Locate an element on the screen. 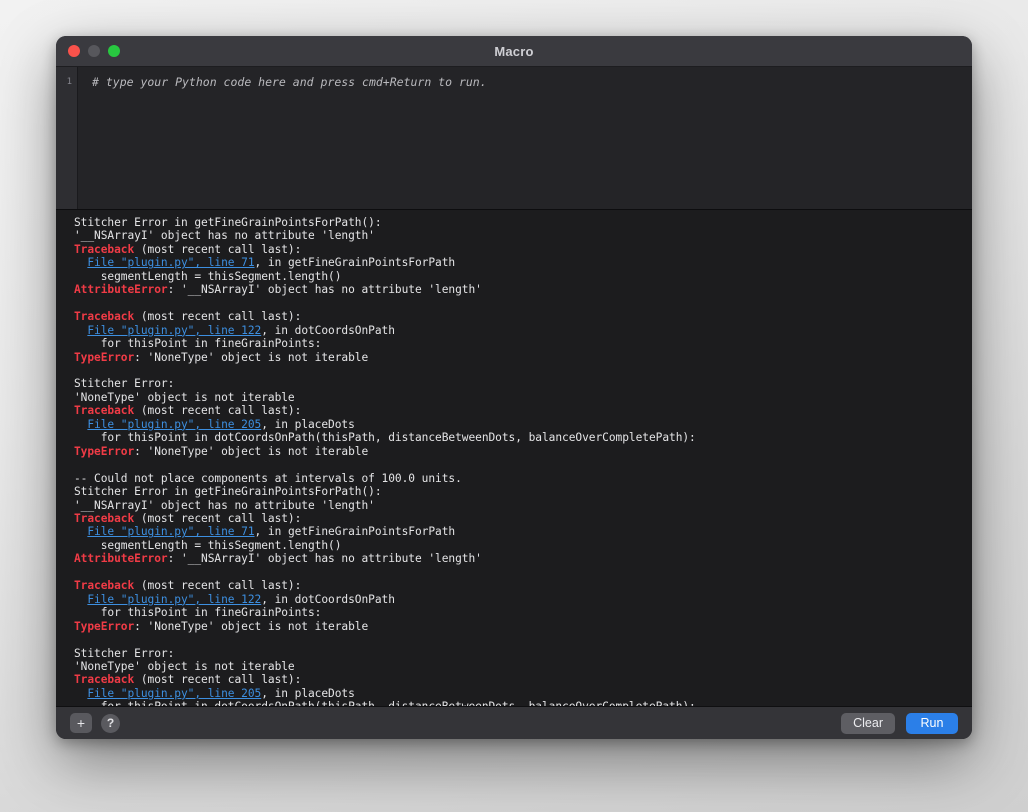 This screenshot has height=812, width=1028. toolbar-left-group: + ? is located at coordinates (95, 723).